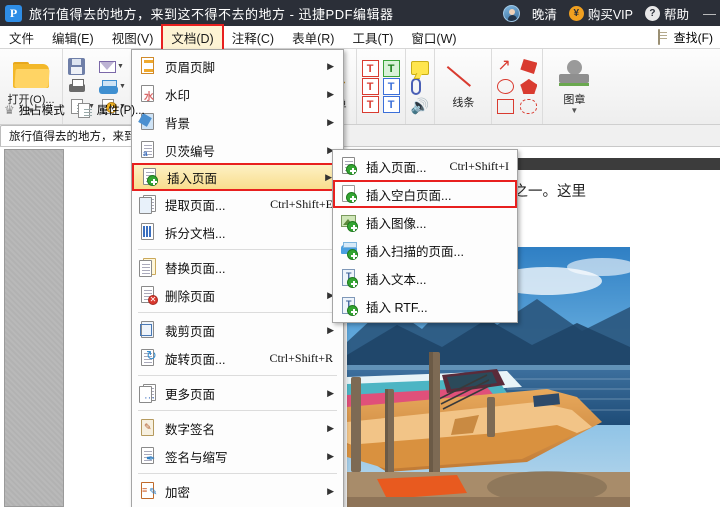 Image resolution: width=720 pixels, height=507 pixels. What do you see at coordinates (709, 13) in the screenshot?
I see `minimize-button: —` at bounding box center [709, 13].